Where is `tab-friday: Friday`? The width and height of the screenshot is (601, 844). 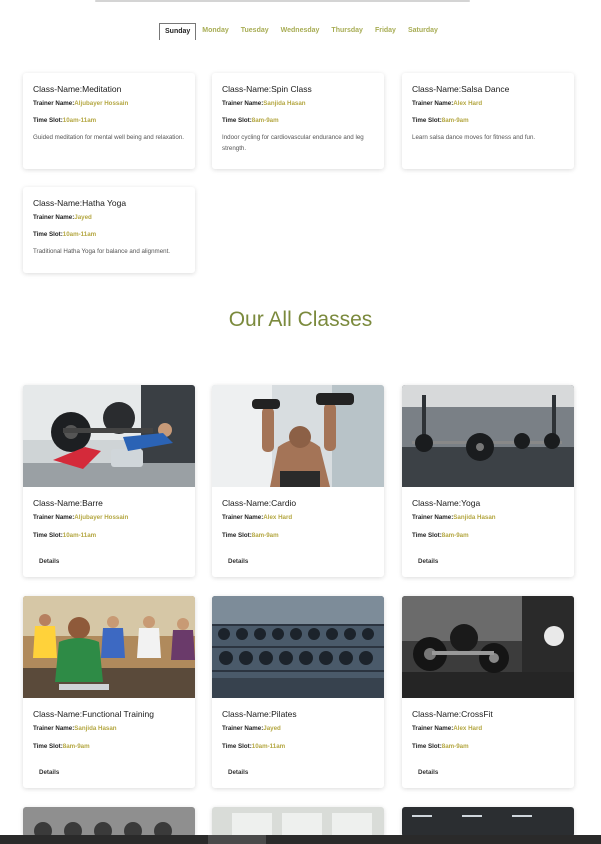
tab-friday: Friday is located at coordinates (385, 31).